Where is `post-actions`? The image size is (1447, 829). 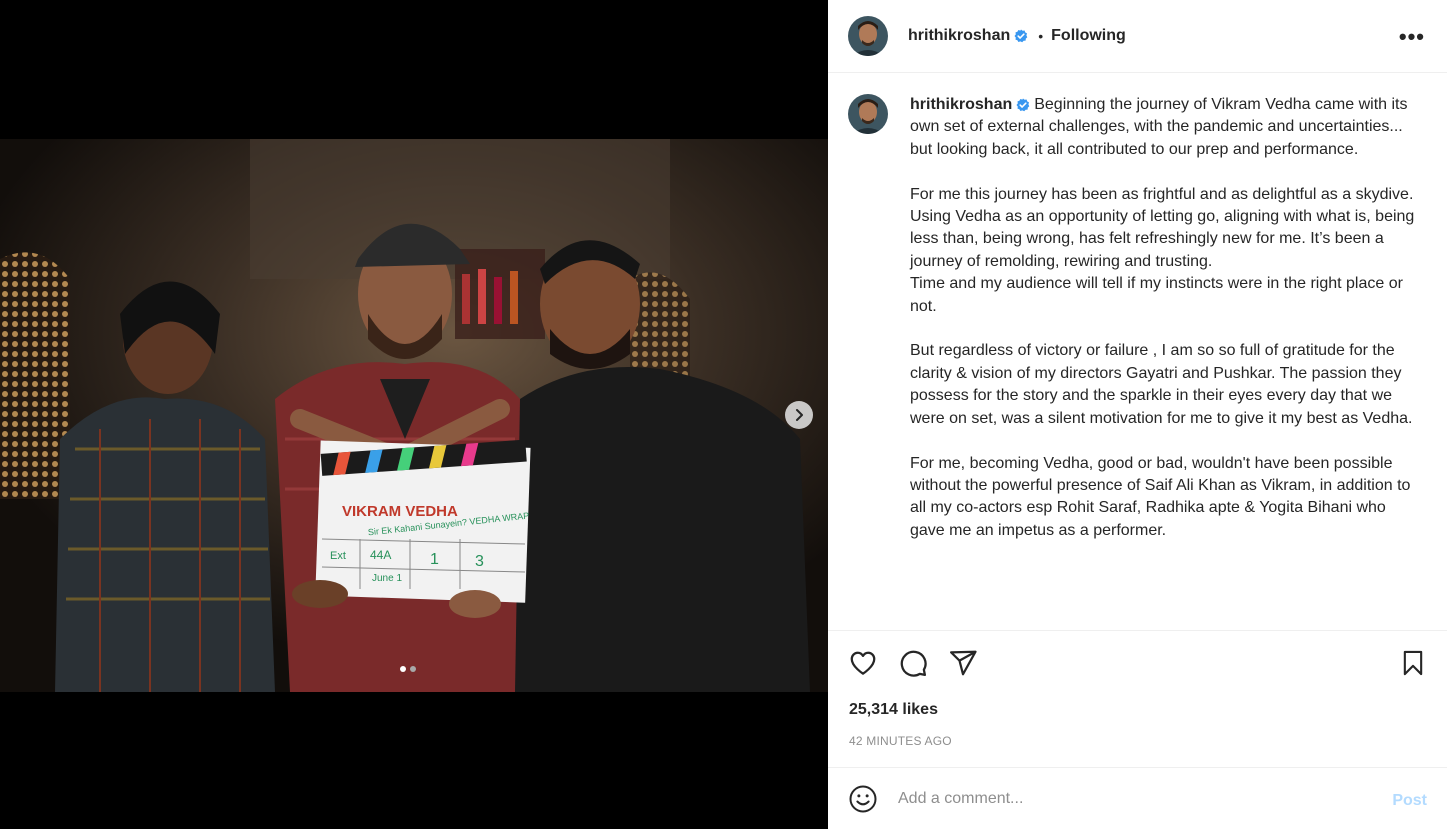 post-actions is located at coordinates (1137, 666).